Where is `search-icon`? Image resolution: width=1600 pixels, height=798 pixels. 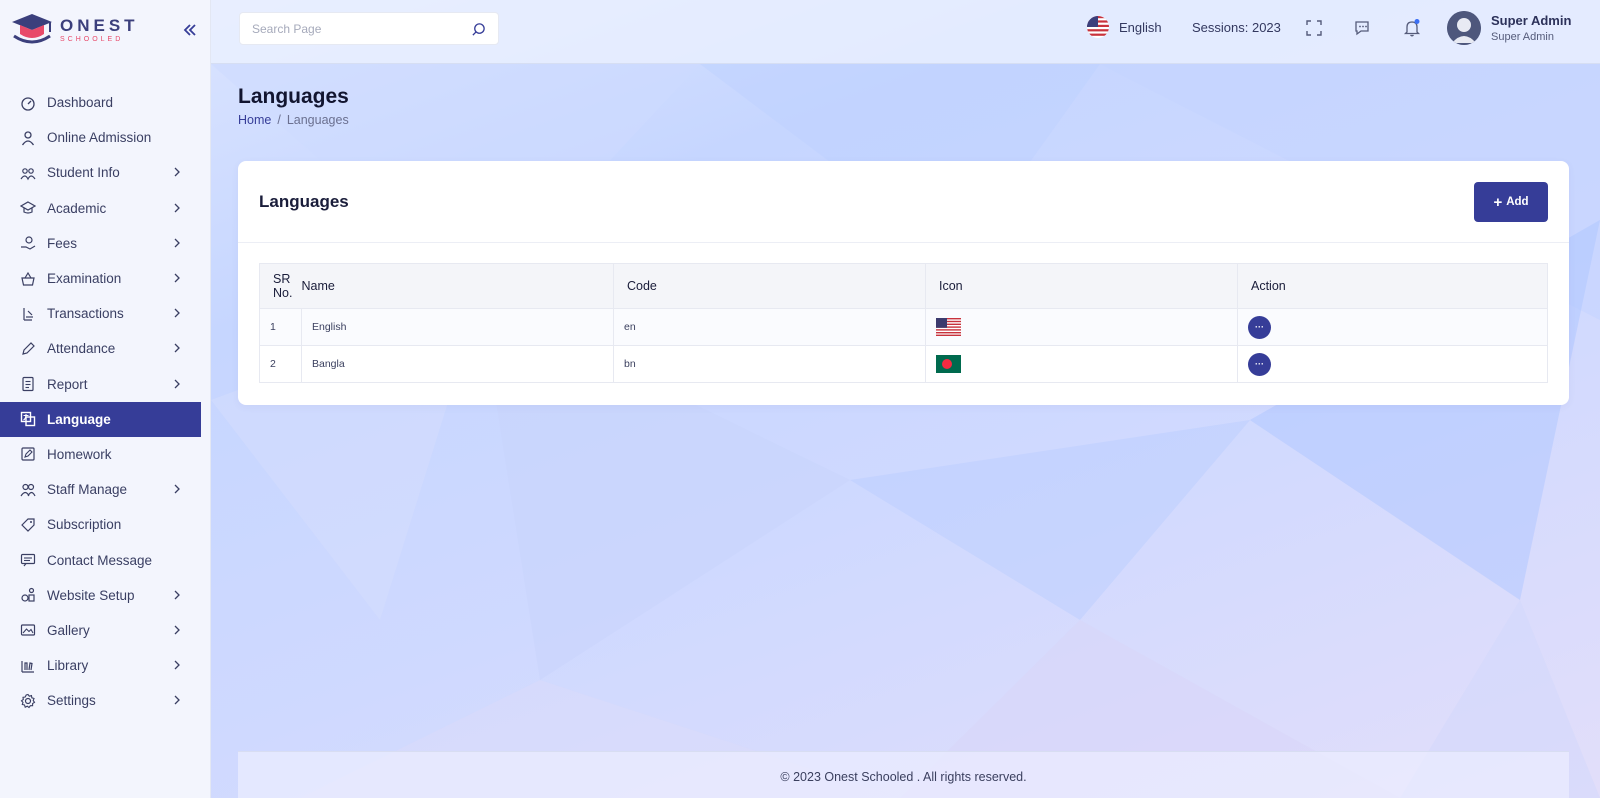 search-icon is located at coordinates (478, 29).